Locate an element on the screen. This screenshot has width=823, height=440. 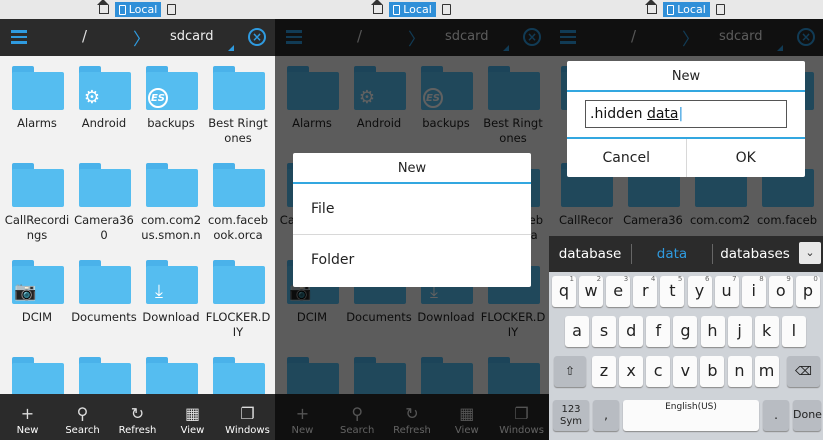
folder-icon: ⤓ is located at coordinates (172, 282).